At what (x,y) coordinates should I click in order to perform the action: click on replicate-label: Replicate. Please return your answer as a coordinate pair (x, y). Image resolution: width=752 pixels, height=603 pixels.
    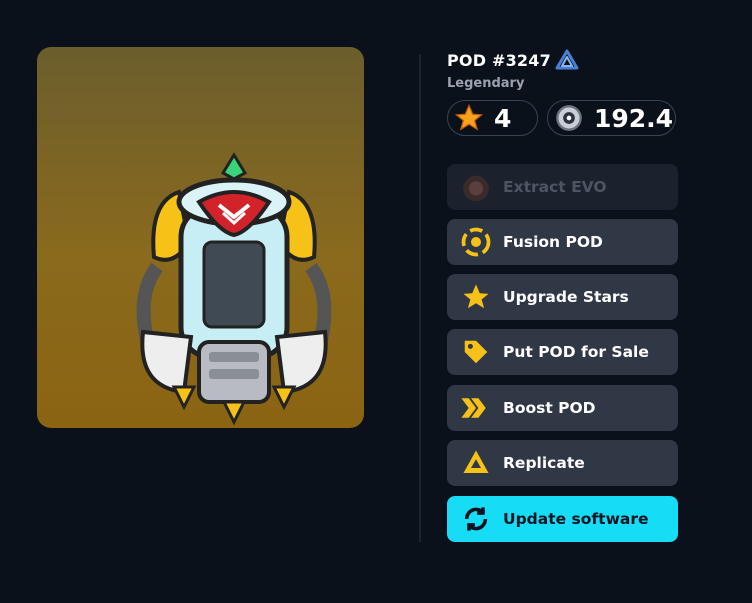
    Looking at the image, I should click on (544, 463).